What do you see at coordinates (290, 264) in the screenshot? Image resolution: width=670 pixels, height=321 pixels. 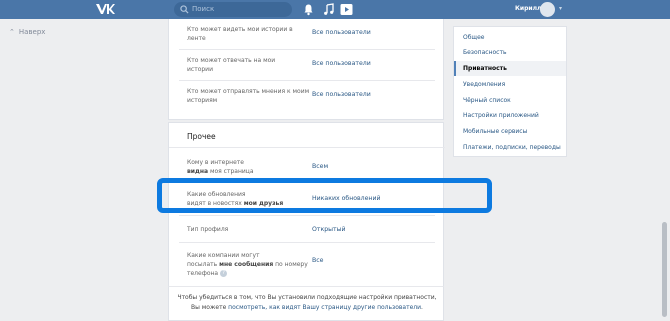 I see `label-tail: по номеру` at bounding box center [290, 264].